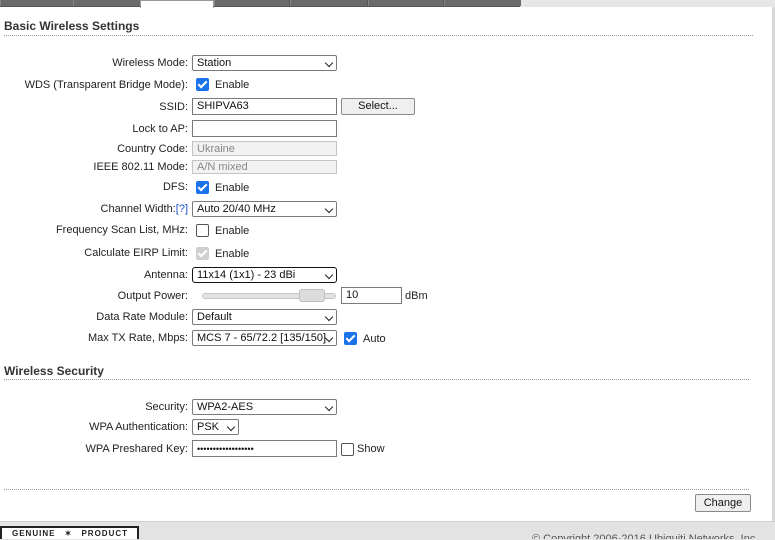  What do you see at coordinates (264, 167) in the screenshot?
I see `ieee-mode-input: A/N mixed` at bounding box center [264, 167].